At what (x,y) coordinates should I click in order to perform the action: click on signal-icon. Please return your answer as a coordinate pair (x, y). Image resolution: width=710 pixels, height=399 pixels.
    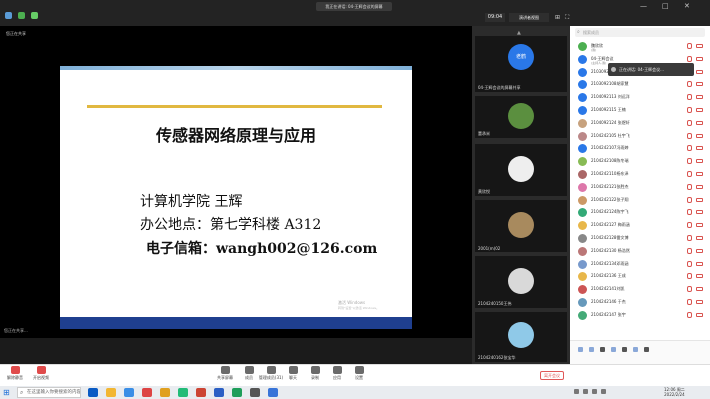
    Looking at the image, I should click on (34, 15).